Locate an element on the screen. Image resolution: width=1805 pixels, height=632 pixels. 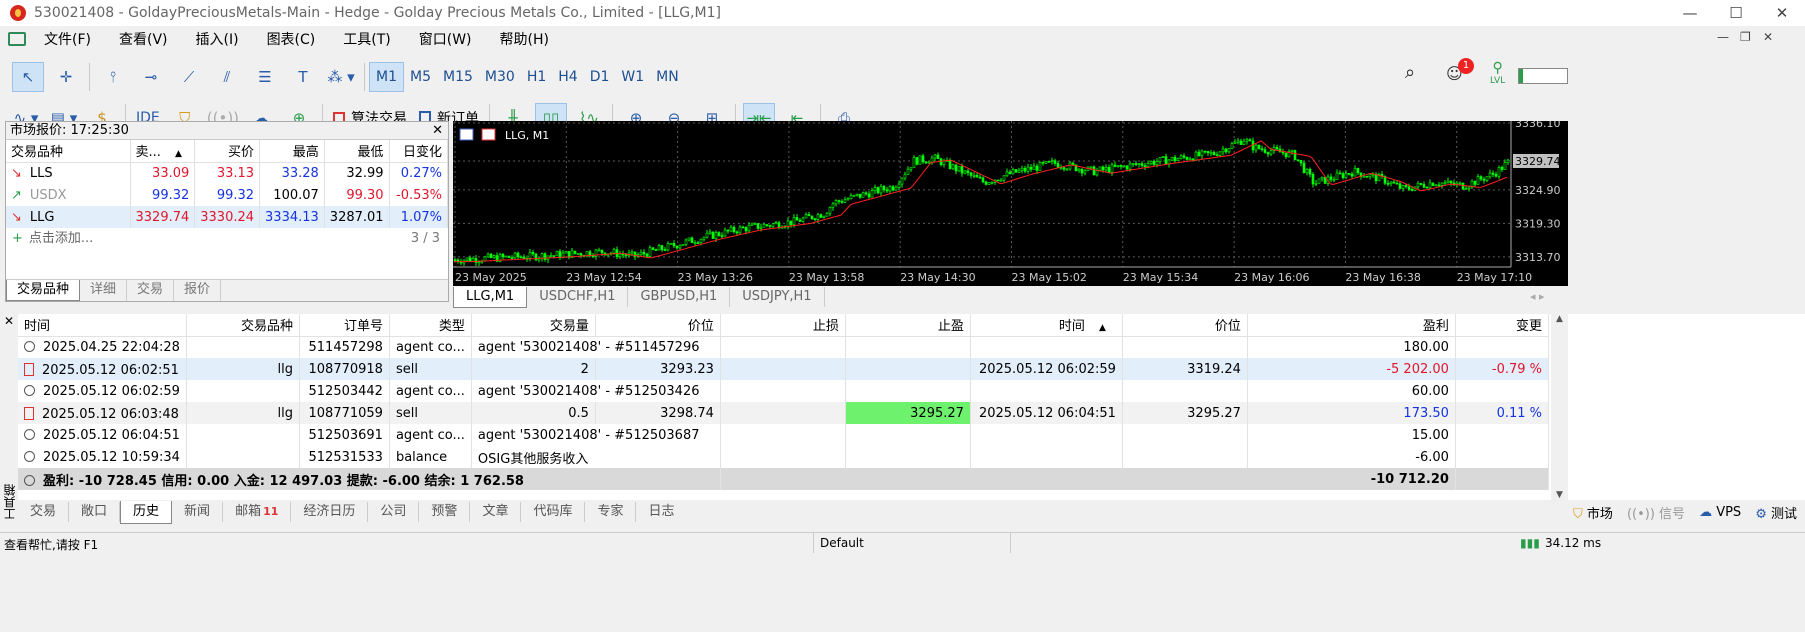
timeframe-mn: MN is located at coordinates (667, 77).